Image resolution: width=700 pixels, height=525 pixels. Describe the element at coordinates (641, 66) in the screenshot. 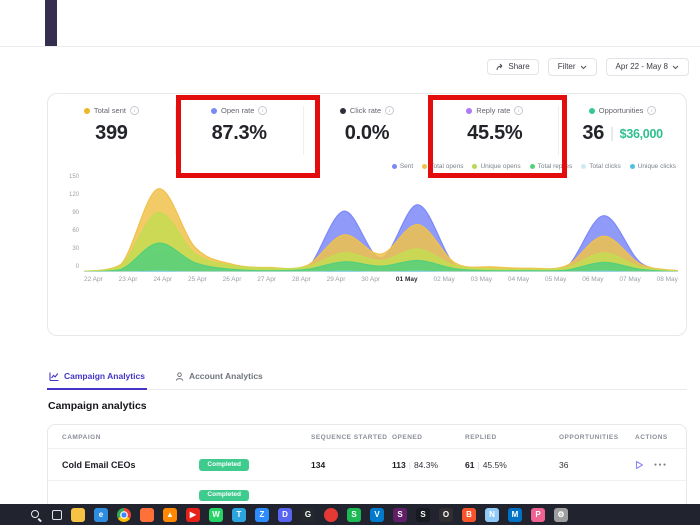

I see `date-range-label: Apr 22 - May 8` at that location.